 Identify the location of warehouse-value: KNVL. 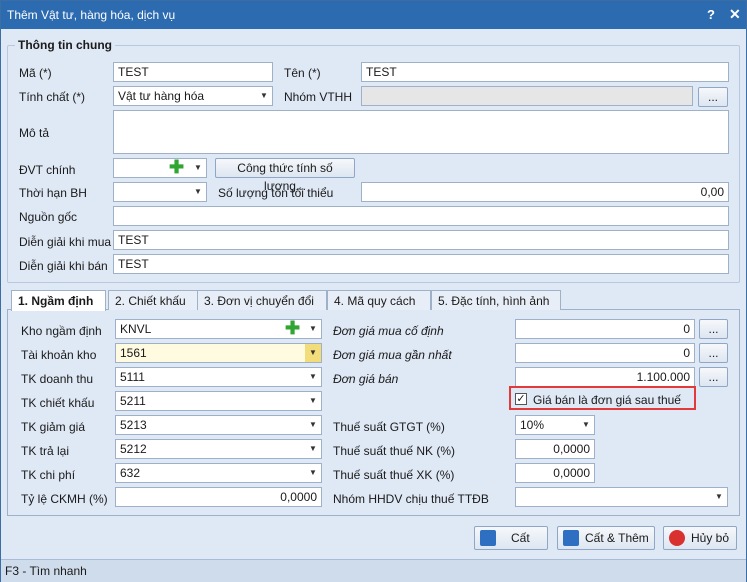
(136, 329).